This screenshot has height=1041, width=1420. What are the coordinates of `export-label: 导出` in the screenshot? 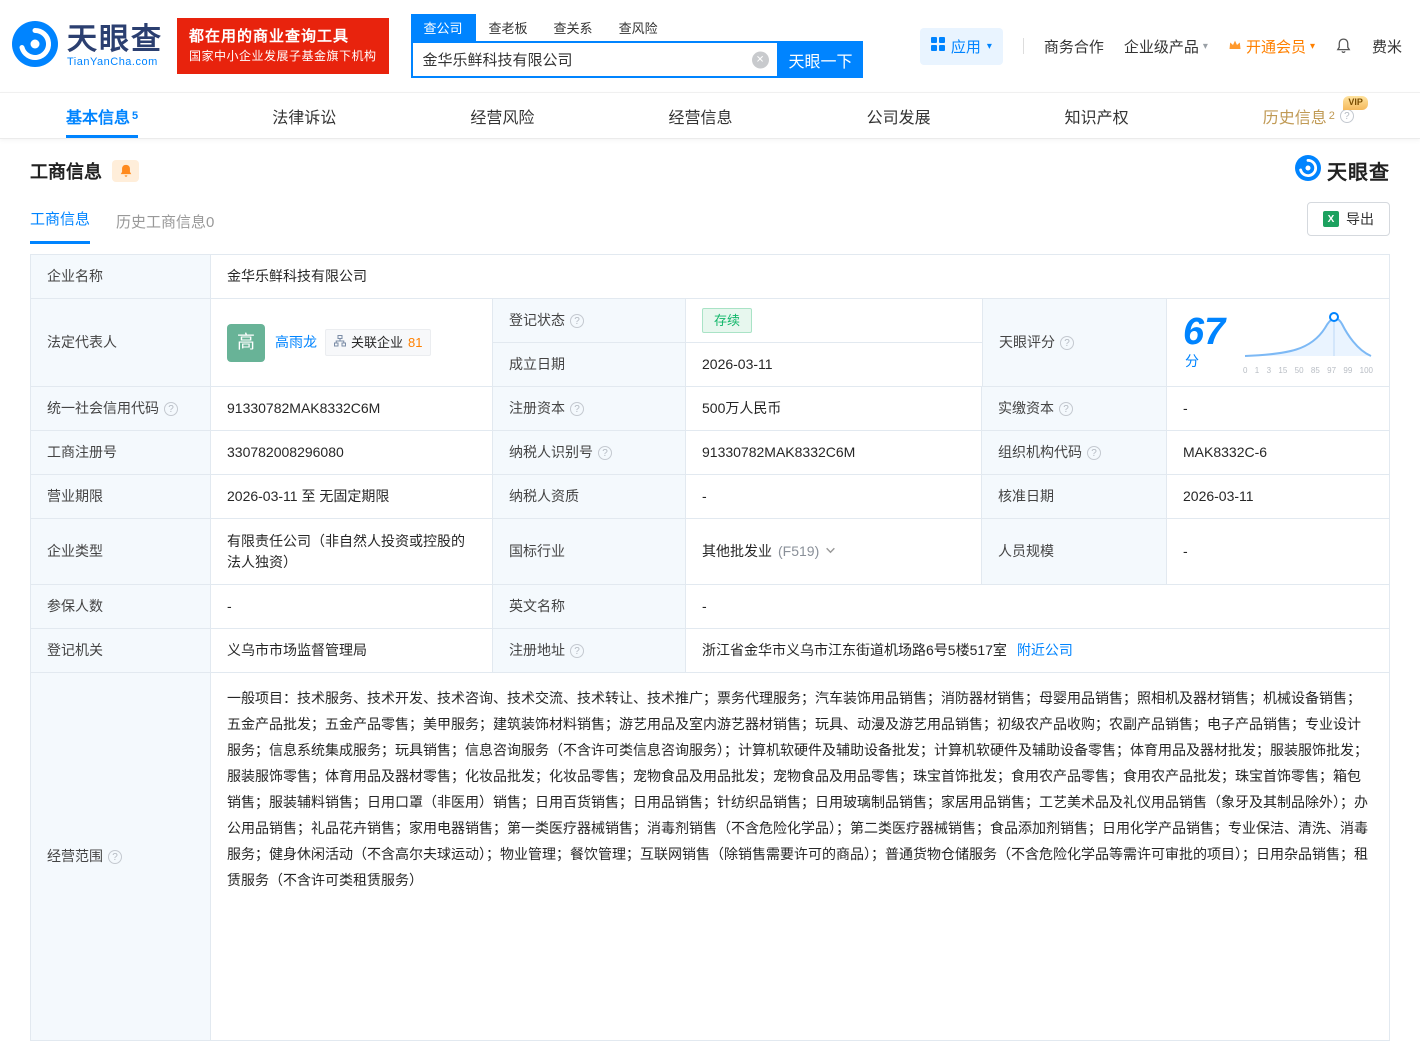 It's located at (1360, 219).